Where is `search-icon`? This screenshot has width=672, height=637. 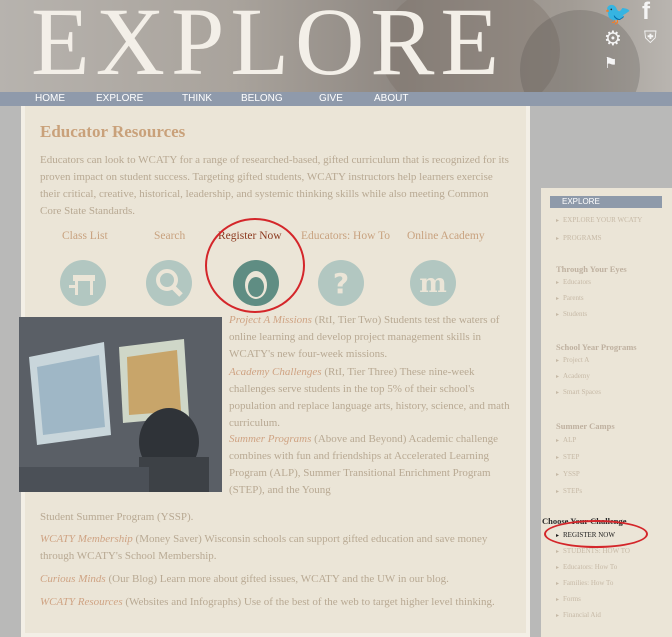 search-icon is located at coordinates (169, 283).